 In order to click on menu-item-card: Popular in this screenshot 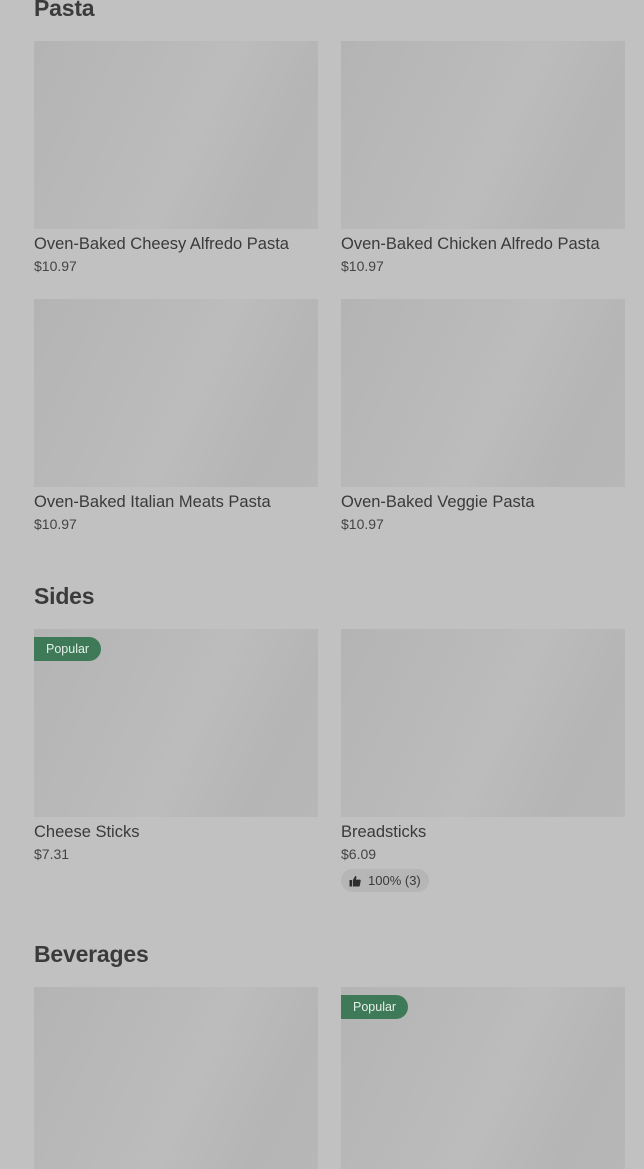, I will do `click(483, 1078)`.